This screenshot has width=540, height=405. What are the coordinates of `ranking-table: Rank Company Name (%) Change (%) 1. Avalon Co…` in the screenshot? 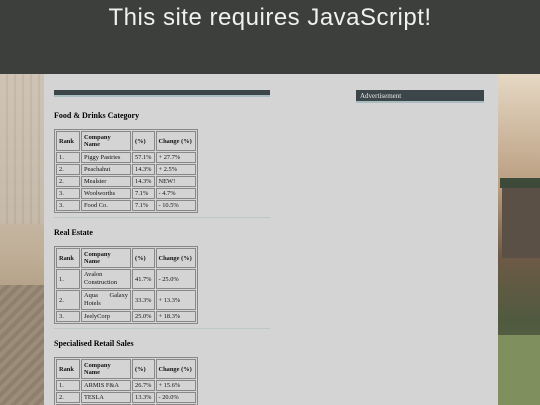 It's located at (126, 285).